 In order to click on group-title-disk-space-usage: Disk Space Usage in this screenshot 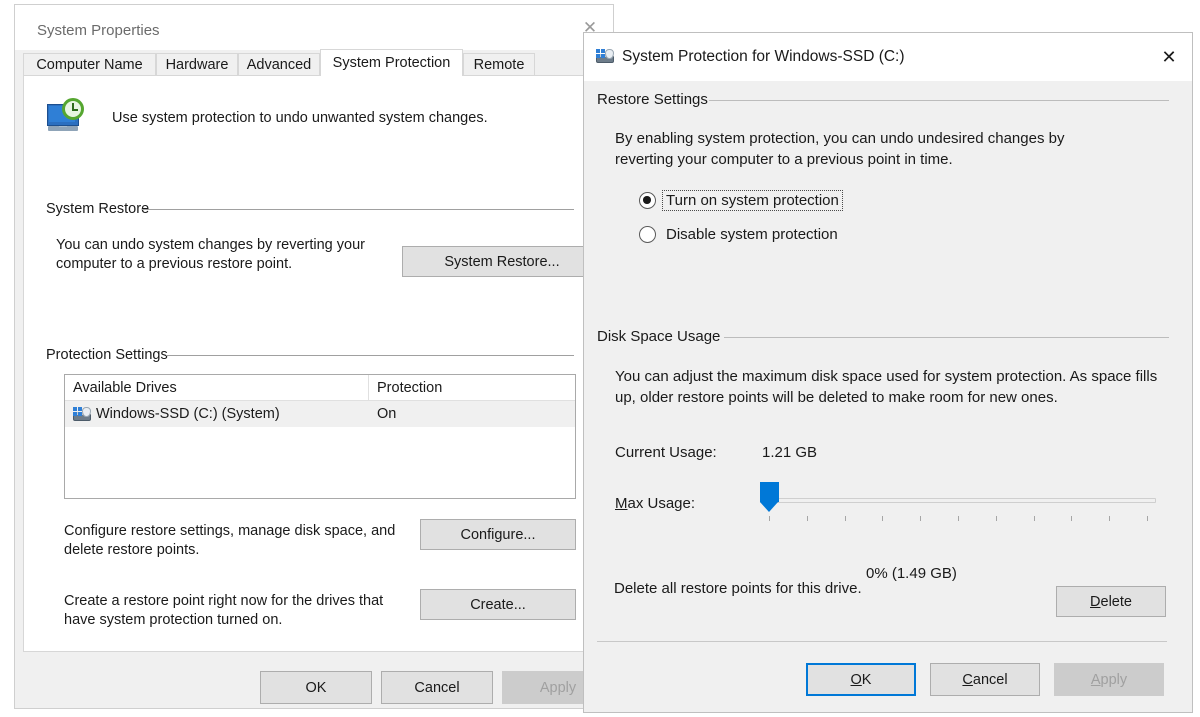, I will do `click(664, 336)`.